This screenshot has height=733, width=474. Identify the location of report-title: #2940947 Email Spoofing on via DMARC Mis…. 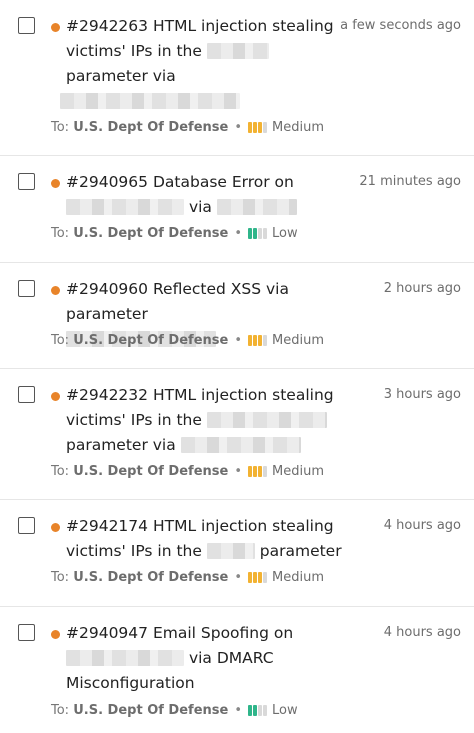
(205, 658).